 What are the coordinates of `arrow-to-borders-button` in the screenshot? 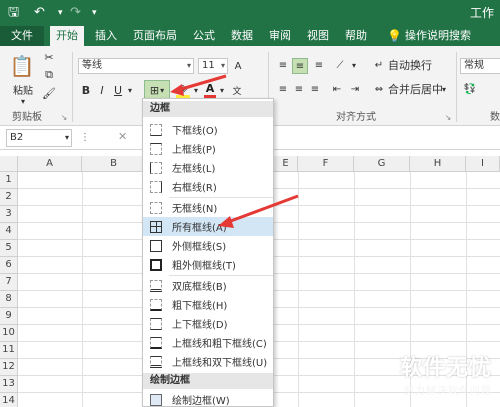 It's located at (202, 83).